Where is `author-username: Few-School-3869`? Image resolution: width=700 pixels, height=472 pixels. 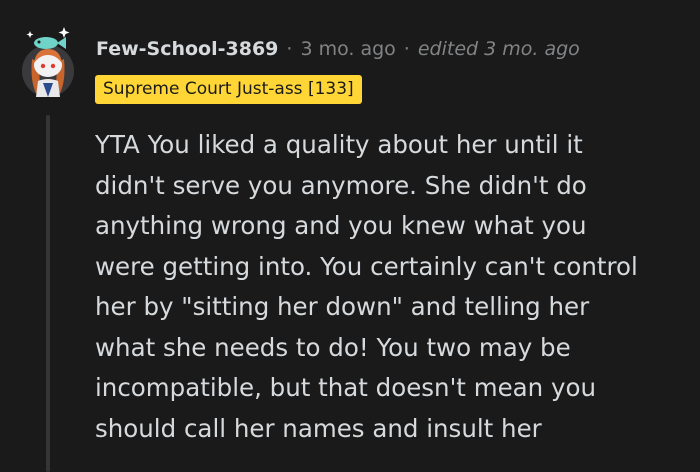 author-username: Few-School-3869 is located at coordinates (187, 49).